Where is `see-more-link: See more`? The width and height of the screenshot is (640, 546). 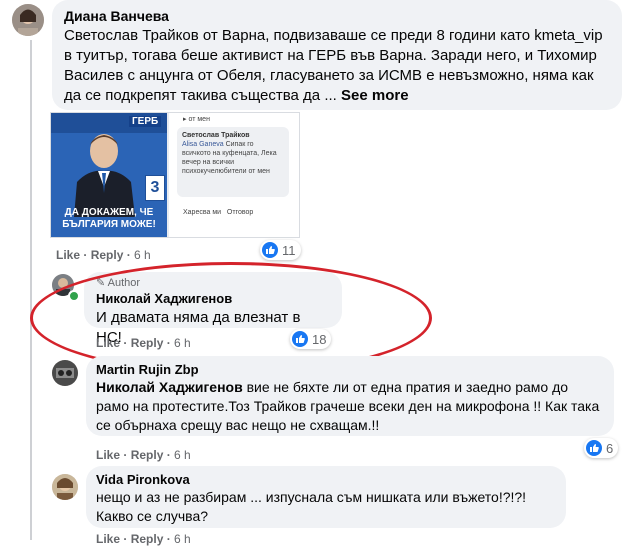
see-more-link: See more is located at coordinates (375, 95).